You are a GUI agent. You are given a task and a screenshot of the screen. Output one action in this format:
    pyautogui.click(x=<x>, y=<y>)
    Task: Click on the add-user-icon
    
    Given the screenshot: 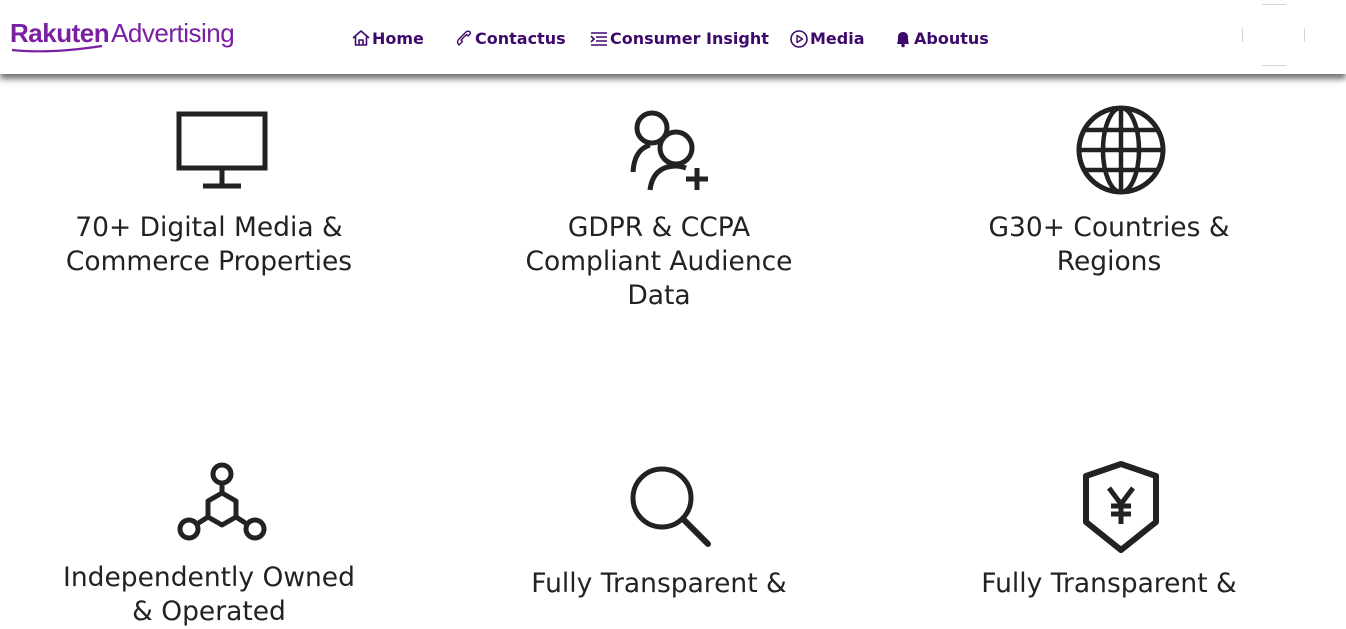 What is the action you would take?
    pyautogui.click(x=669, y=150)
    